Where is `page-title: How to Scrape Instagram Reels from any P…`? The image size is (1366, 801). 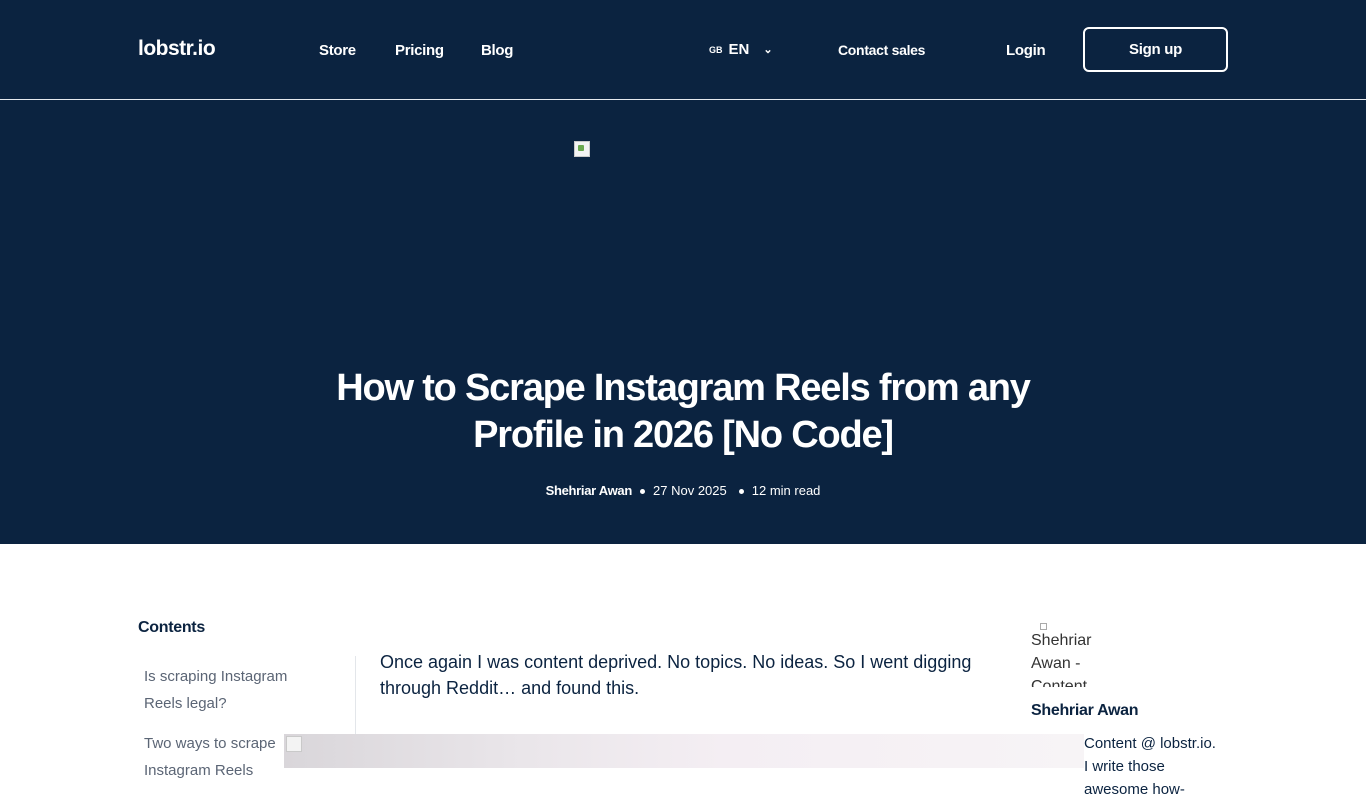
page-title: How to Scrape Instagram Reels from any P… is located at coordinates (683, 411).